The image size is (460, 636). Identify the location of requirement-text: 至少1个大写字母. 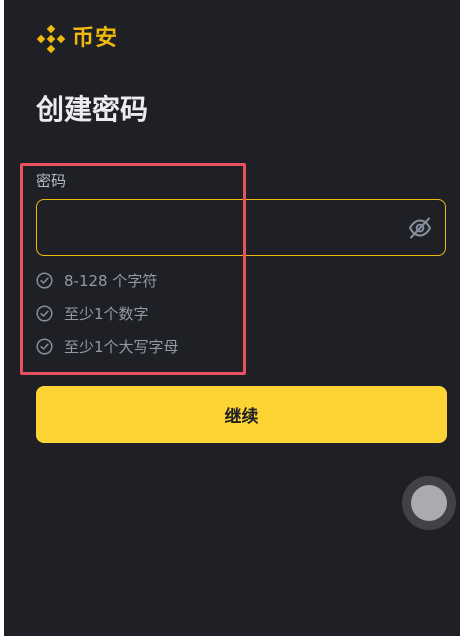
(121, 346).